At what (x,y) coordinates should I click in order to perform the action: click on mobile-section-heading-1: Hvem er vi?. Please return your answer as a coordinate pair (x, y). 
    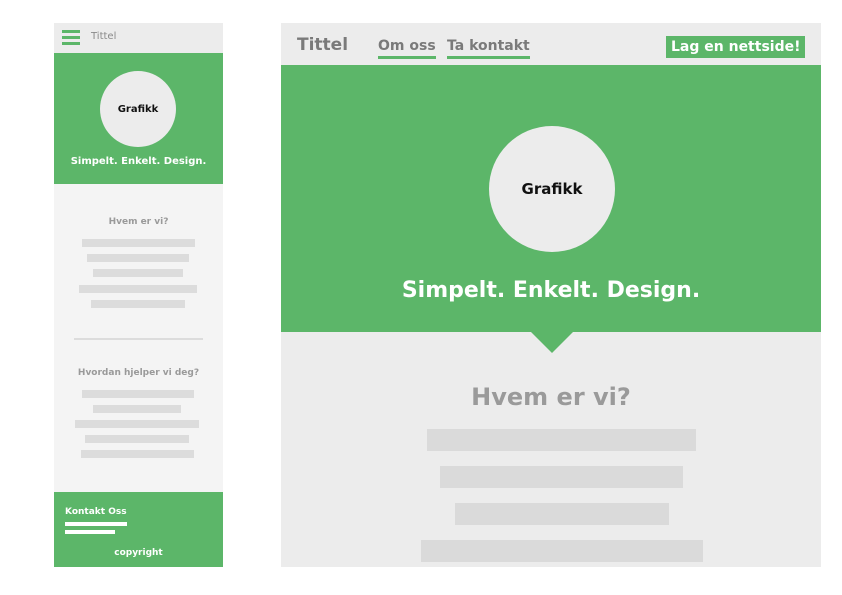
    Looking at the image, I should click on (138, 222).